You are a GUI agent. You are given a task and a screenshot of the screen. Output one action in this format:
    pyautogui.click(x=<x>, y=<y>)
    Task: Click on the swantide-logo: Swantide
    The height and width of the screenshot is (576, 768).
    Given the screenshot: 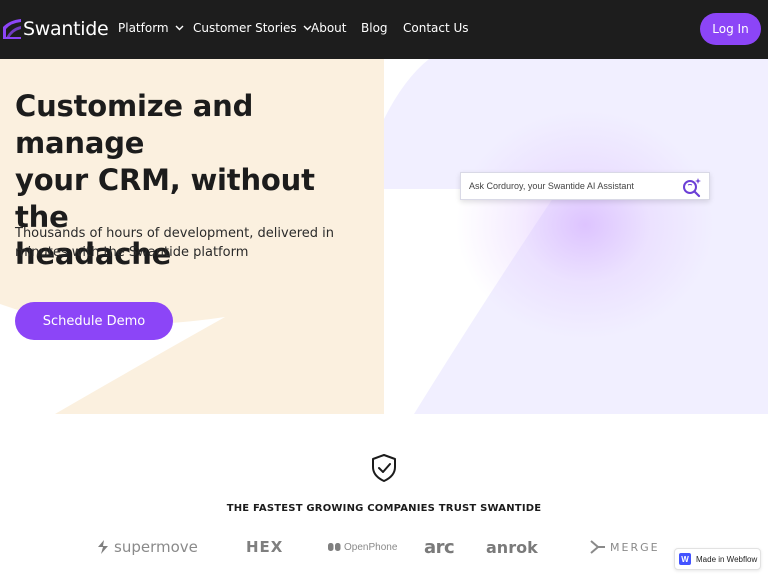 What is the action you would take?
    pyautogui.click(x=55, y=29)
    